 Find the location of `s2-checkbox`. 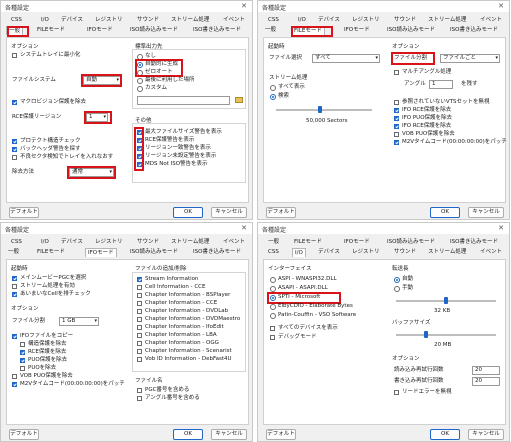

s2-checkbox is located at coordinates (14, 286).